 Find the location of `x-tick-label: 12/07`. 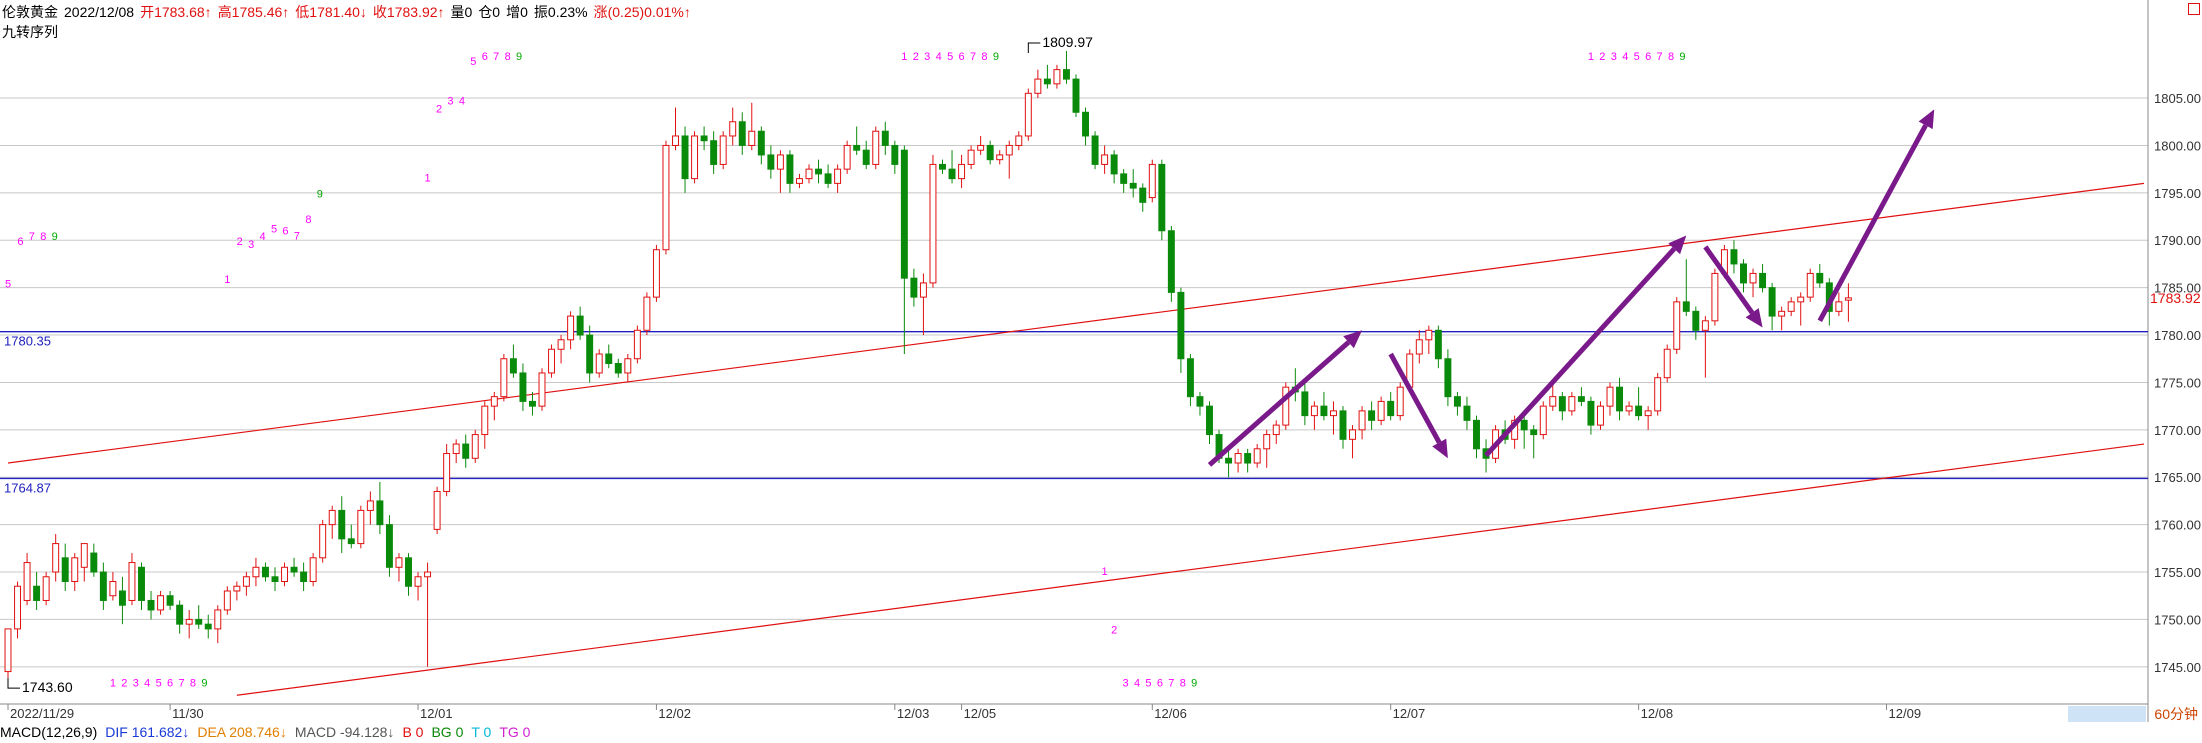

x-tick-label: 12/07 is located at coordinates (1409, 713).